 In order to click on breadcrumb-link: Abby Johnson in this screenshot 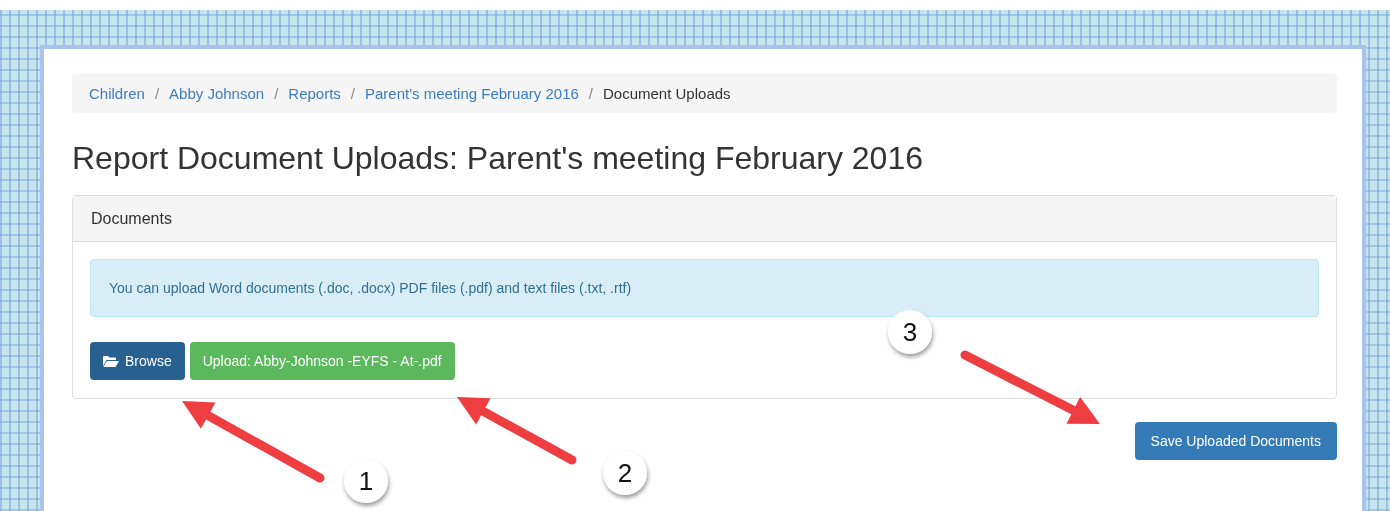, I will do `click(217, 93)`.